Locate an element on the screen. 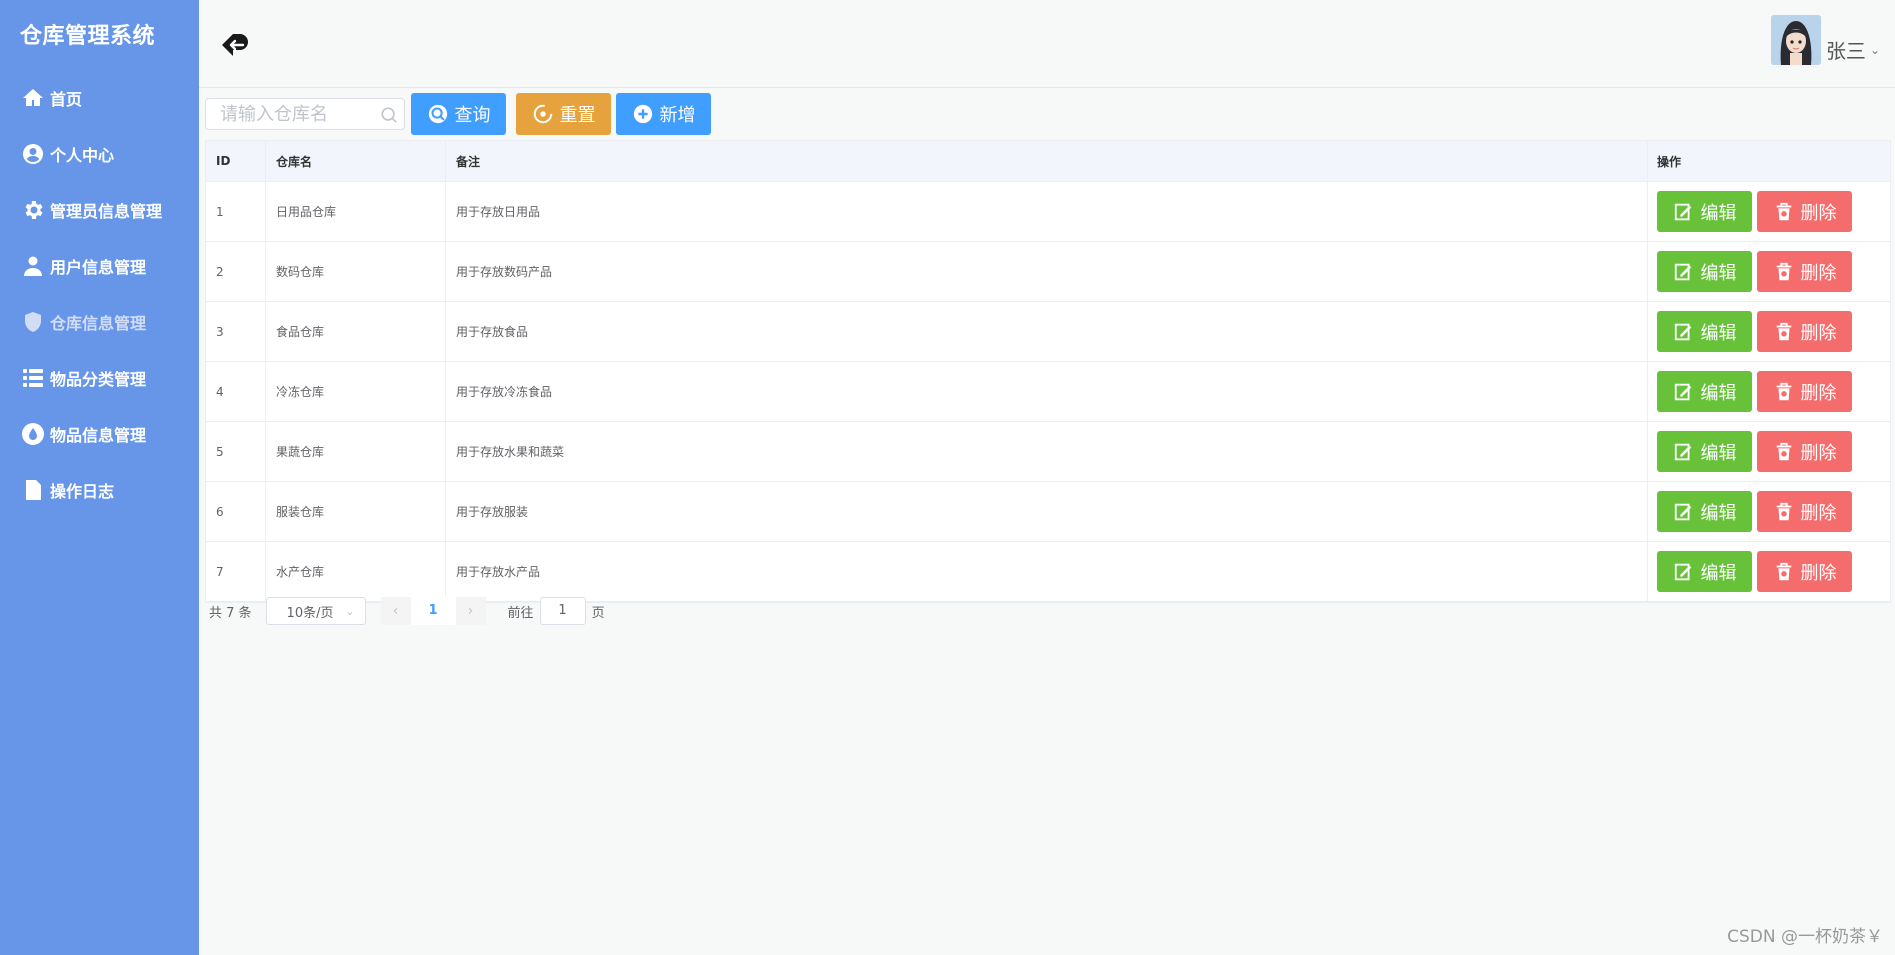  column-header-note: 备注 is located at coordinates (1047, 161).